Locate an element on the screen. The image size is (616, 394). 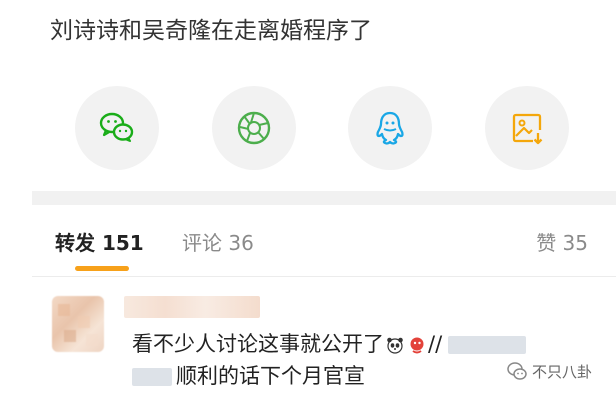
tab-forward: 转发 151 is located at coordinates (99, 243).